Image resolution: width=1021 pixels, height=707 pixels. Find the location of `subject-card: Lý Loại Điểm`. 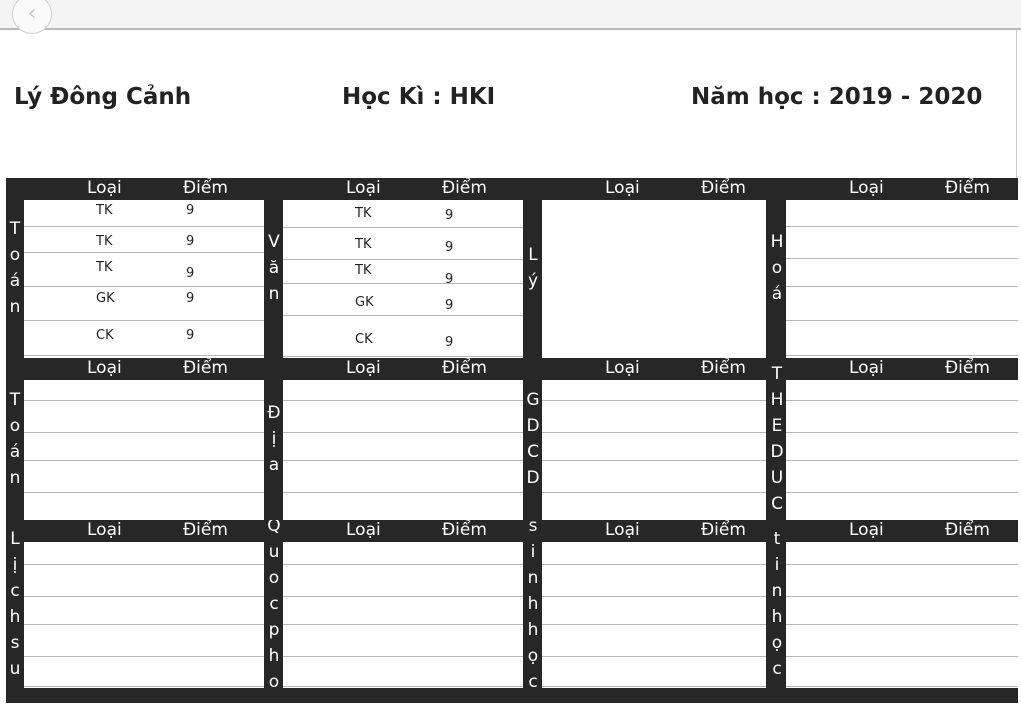

subject-card: Lý Loại Điểm is located at coordinates (645, 268).